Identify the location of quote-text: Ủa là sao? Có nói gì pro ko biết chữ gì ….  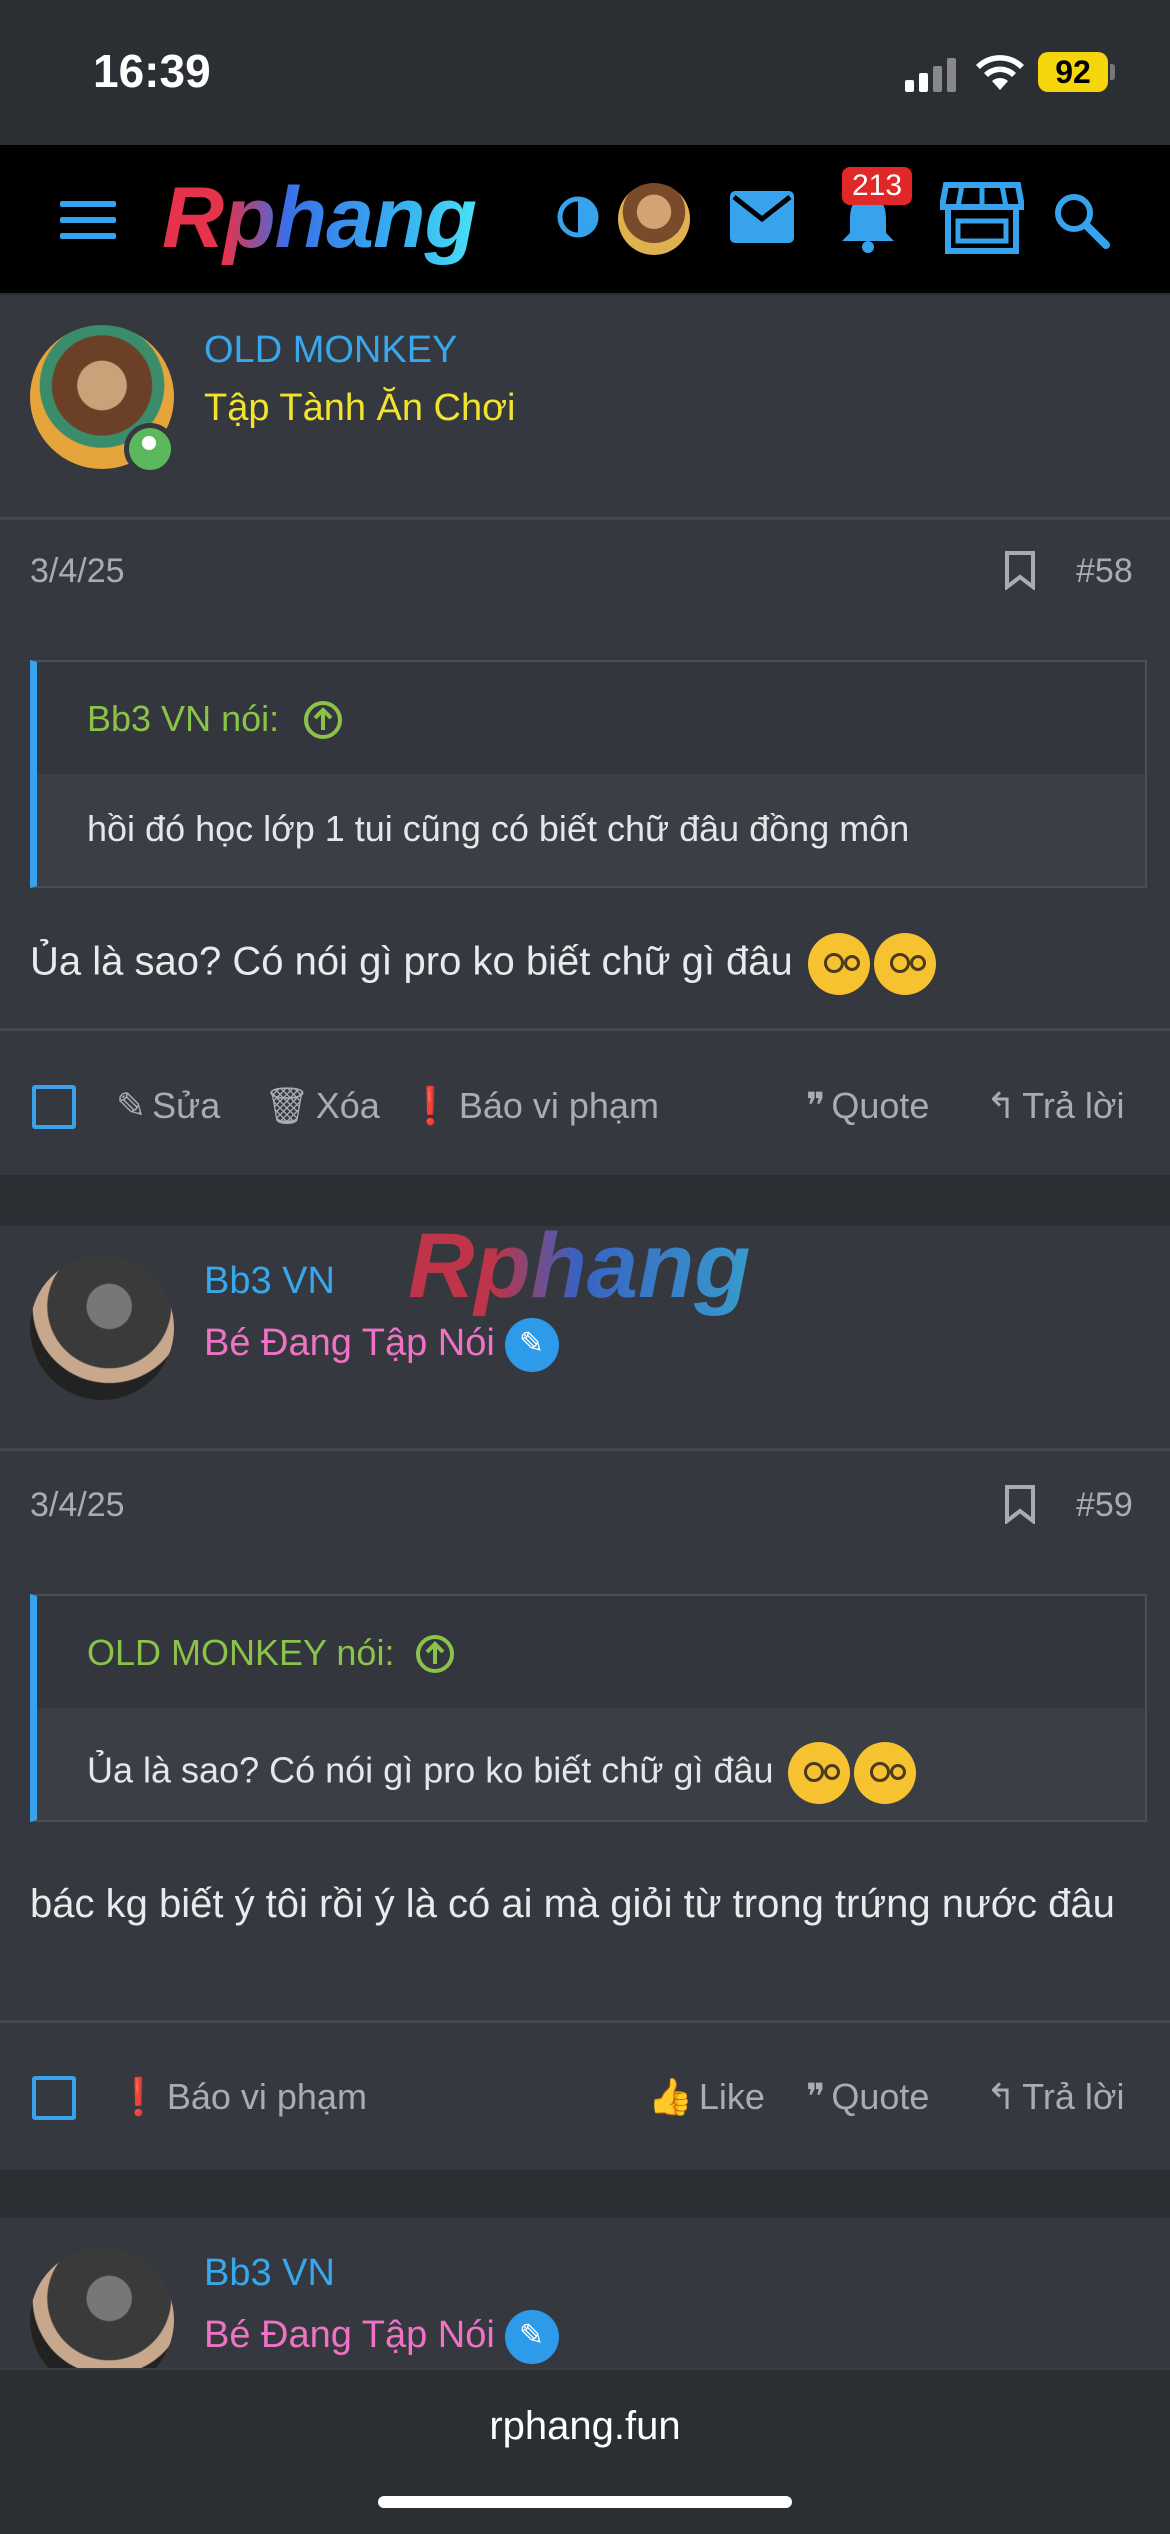
(501, 1773).